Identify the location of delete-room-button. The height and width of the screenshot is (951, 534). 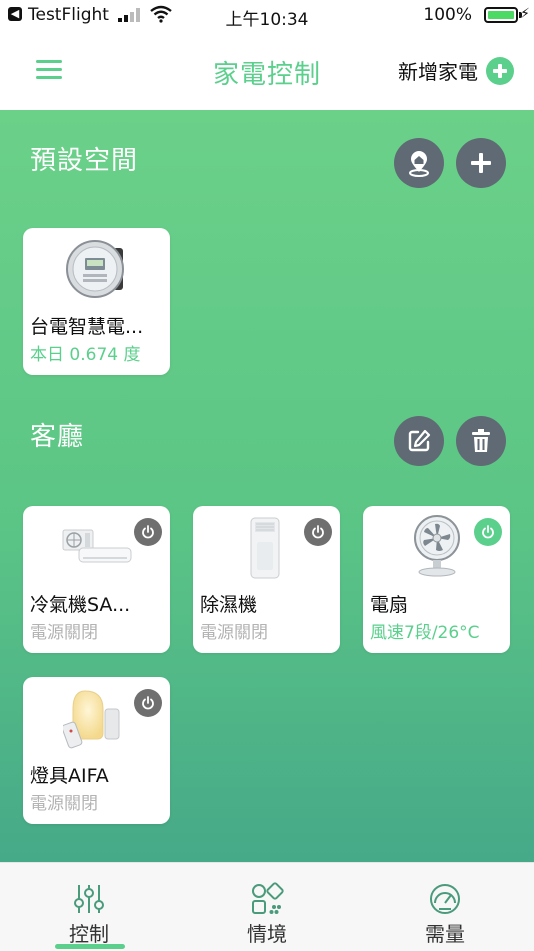
(481, 441).